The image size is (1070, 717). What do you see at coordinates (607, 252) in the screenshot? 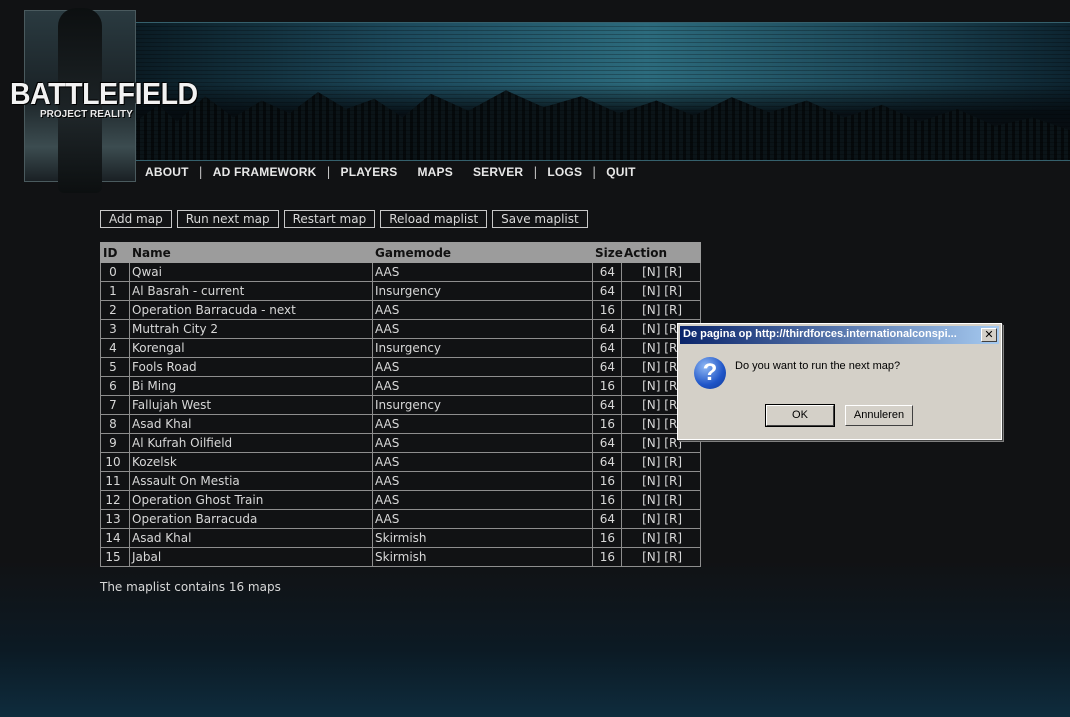
I see `column-header-size: Size` at bounding box center [607, 252].